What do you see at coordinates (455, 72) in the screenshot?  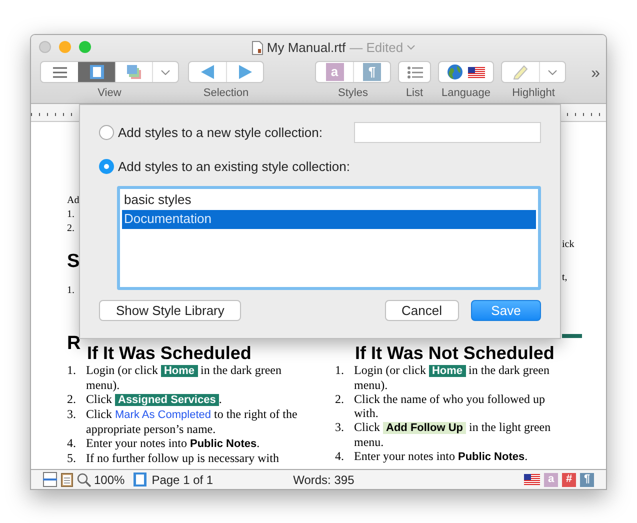 I see `globe-icon` at bounding box center [455, 72].